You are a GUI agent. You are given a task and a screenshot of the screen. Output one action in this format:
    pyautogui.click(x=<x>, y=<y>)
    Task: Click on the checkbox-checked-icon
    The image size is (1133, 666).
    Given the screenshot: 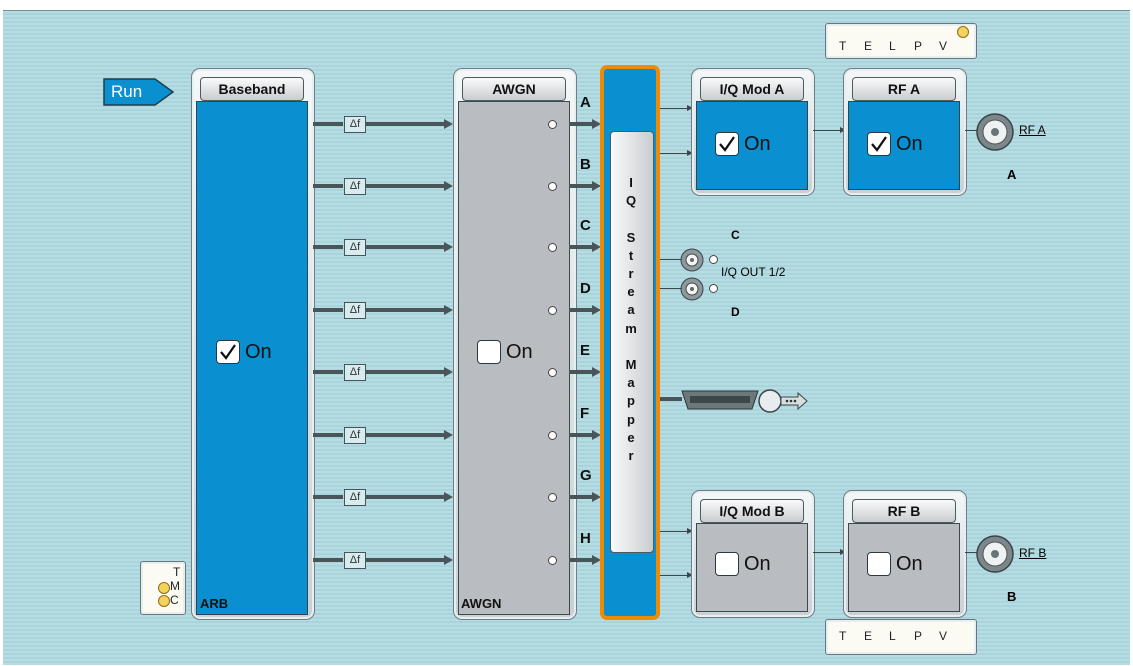 What is the action you would take?
    pyautogui.click(x=879, y=144)
    